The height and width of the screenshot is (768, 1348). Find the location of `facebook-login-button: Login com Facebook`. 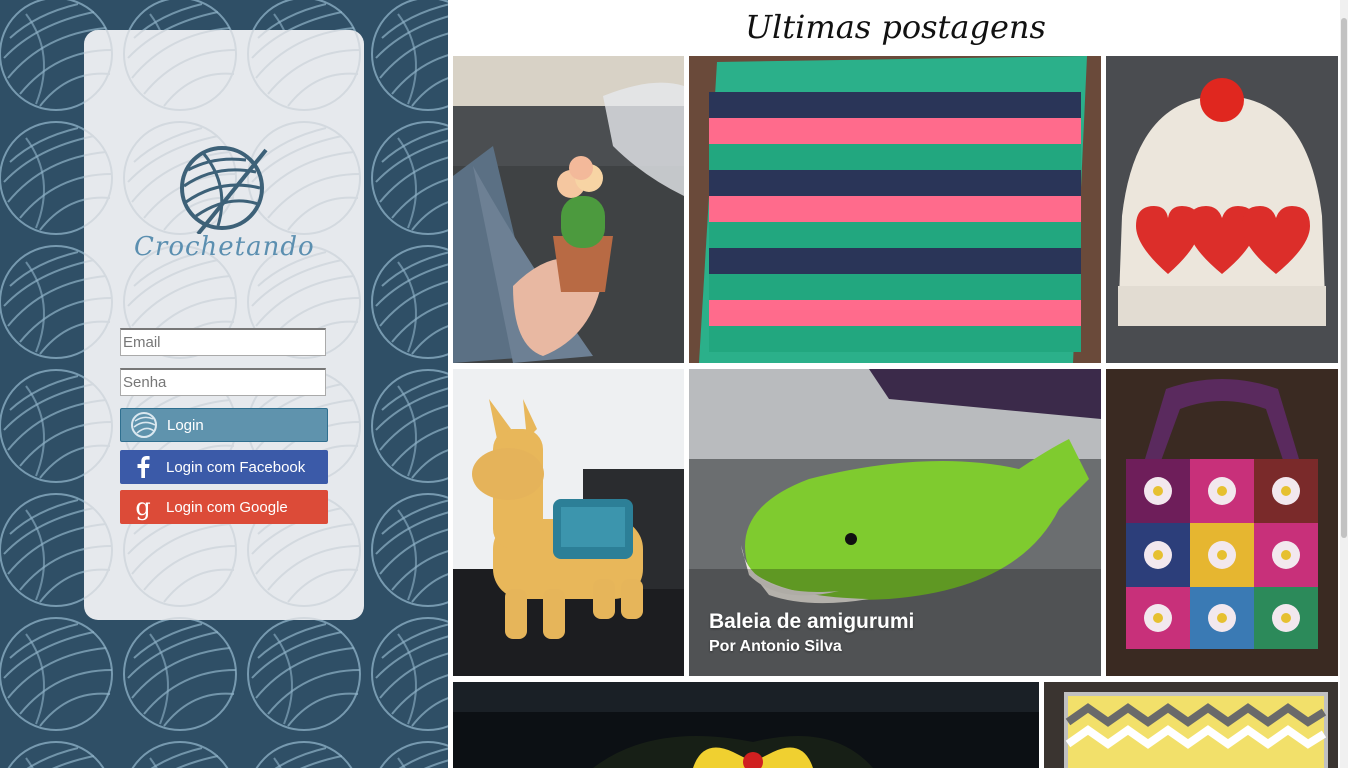

facebook-login-button: Login com Facebook is located at coordinates (224, 467).